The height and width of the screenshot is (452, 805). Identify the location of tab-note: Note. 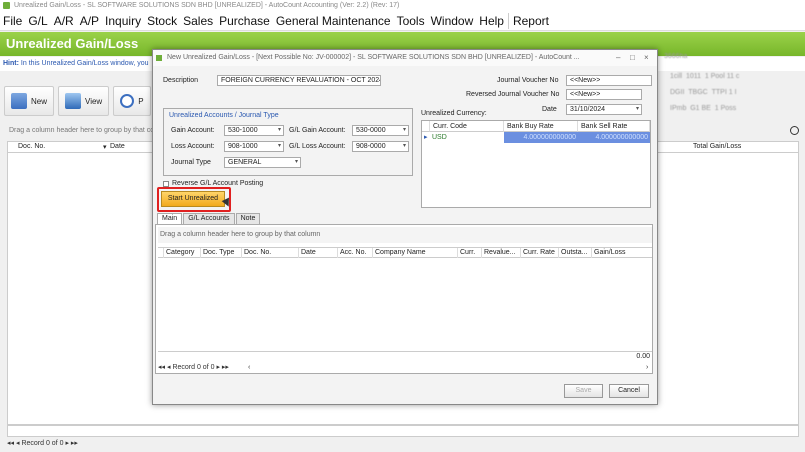
(248, 218).